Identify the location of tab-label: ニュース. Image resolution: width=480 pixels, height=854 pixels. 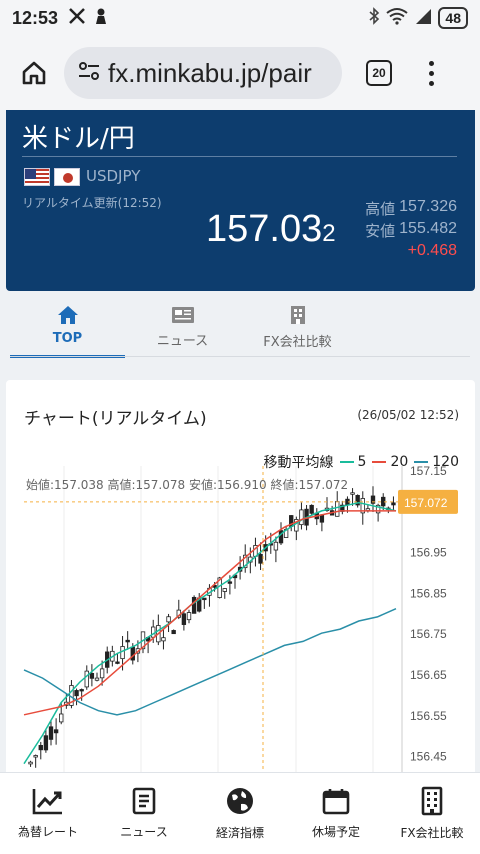
(182, 341).